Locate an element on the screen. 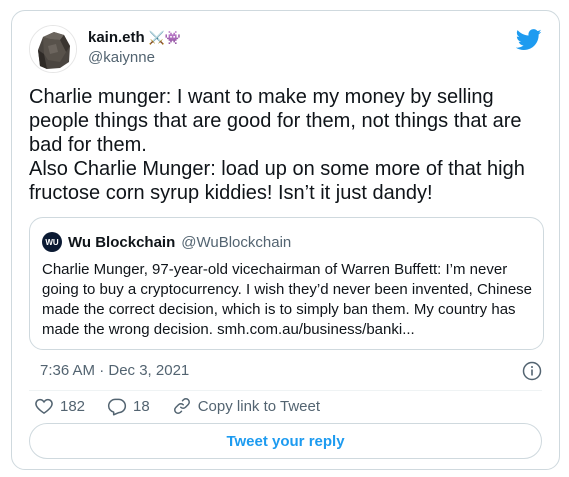  reply-count: 18 is located at coordinates (141, 406).